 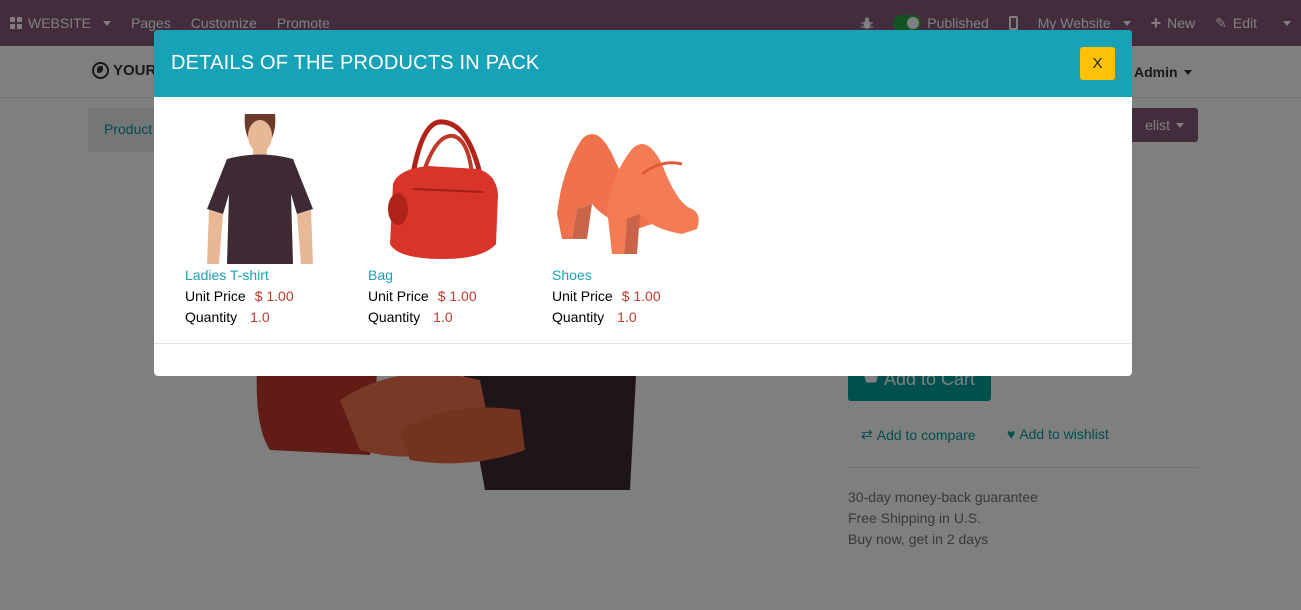 I want to click on modal-title: DETAILS OF THE PRODUCTS IN PACK, so click(x=355, y=63).